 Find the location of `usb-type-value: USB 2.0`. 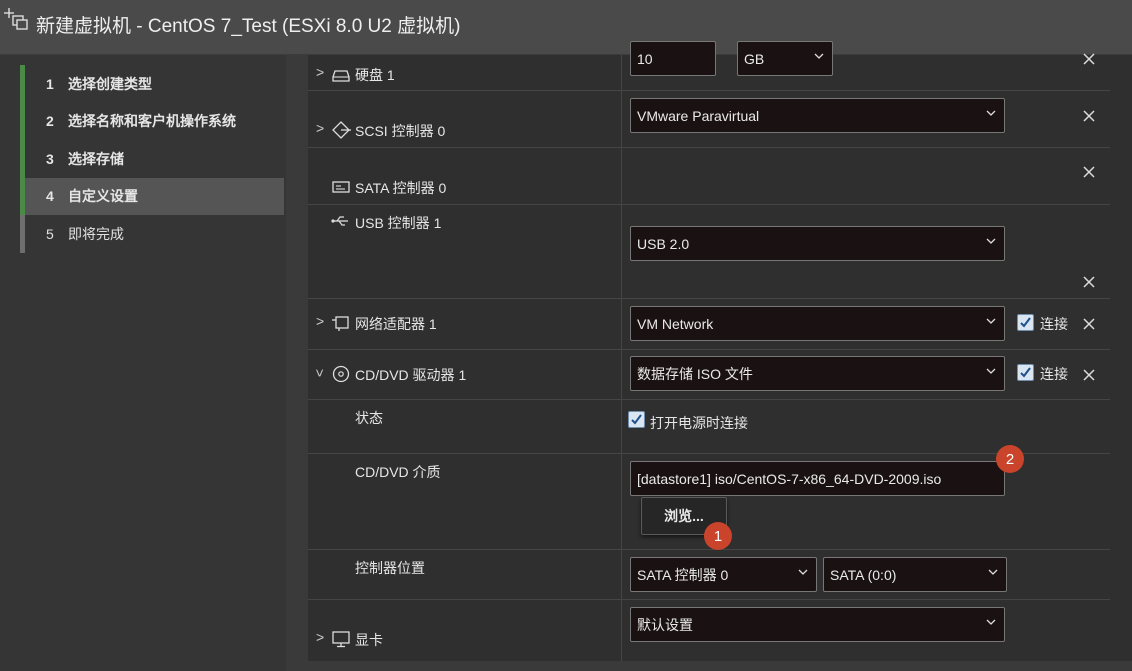

usb-type-value: USB 2.0 is located at coordinates (663, 243).